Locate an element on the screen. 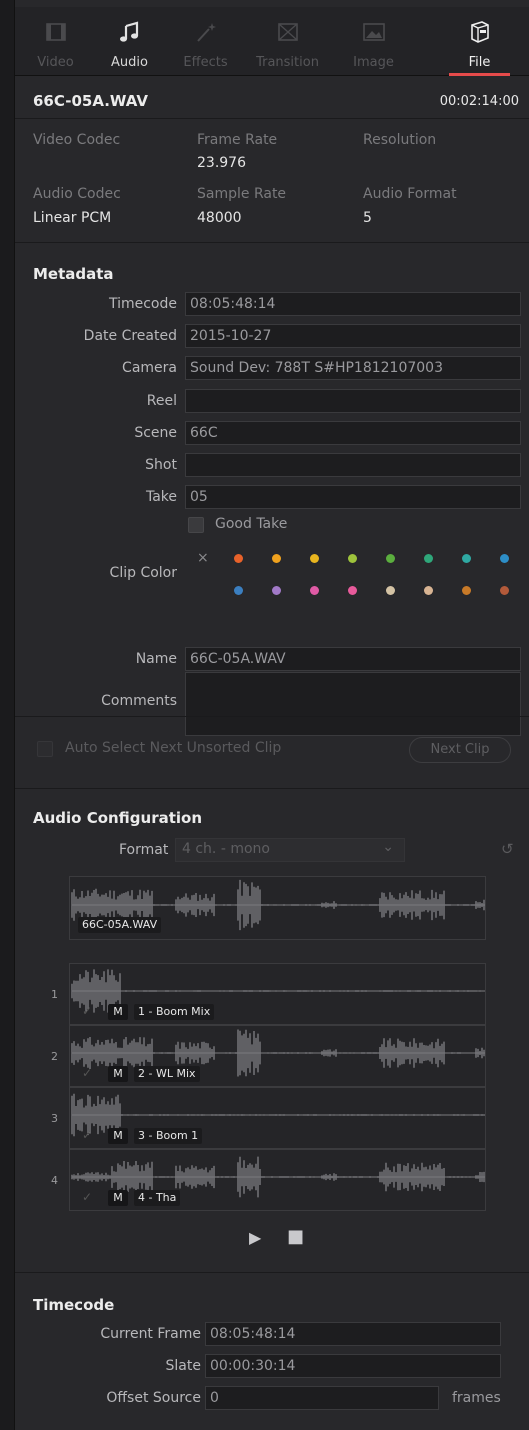  channel-4-check: ✓ is located at coordinates (87, 1197).